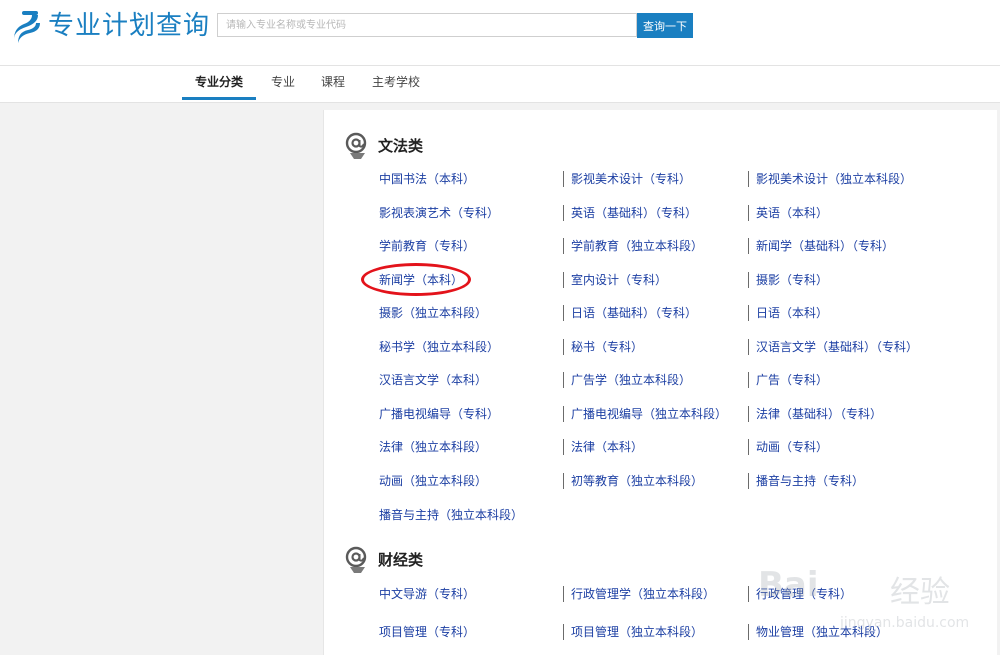 This screenshot has height=655, width=1000. I want to click on major-link: 学前教育（专科）, so click(427, 246).